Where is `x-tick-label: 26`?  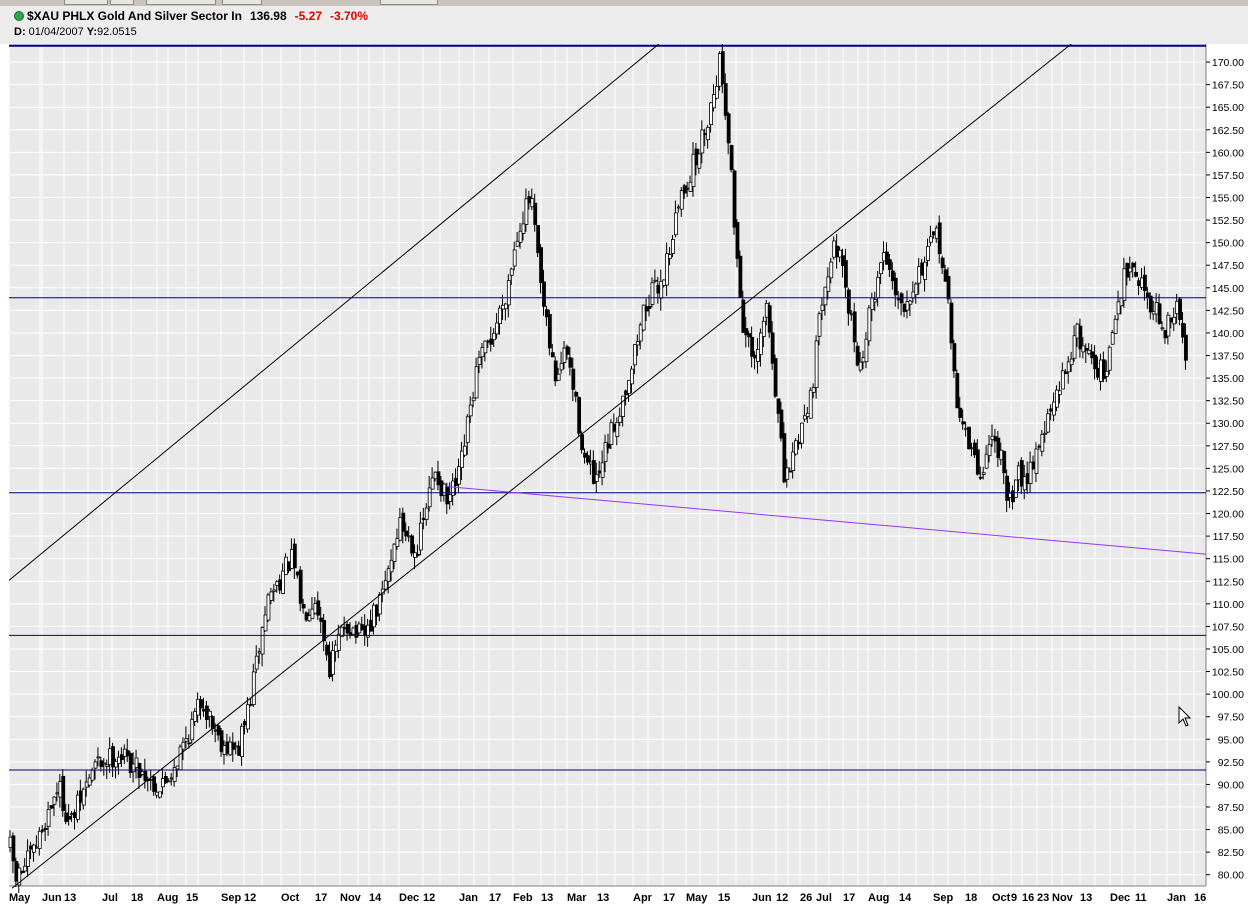
x-tick-label: 26 is located at coordinates (806, 898).